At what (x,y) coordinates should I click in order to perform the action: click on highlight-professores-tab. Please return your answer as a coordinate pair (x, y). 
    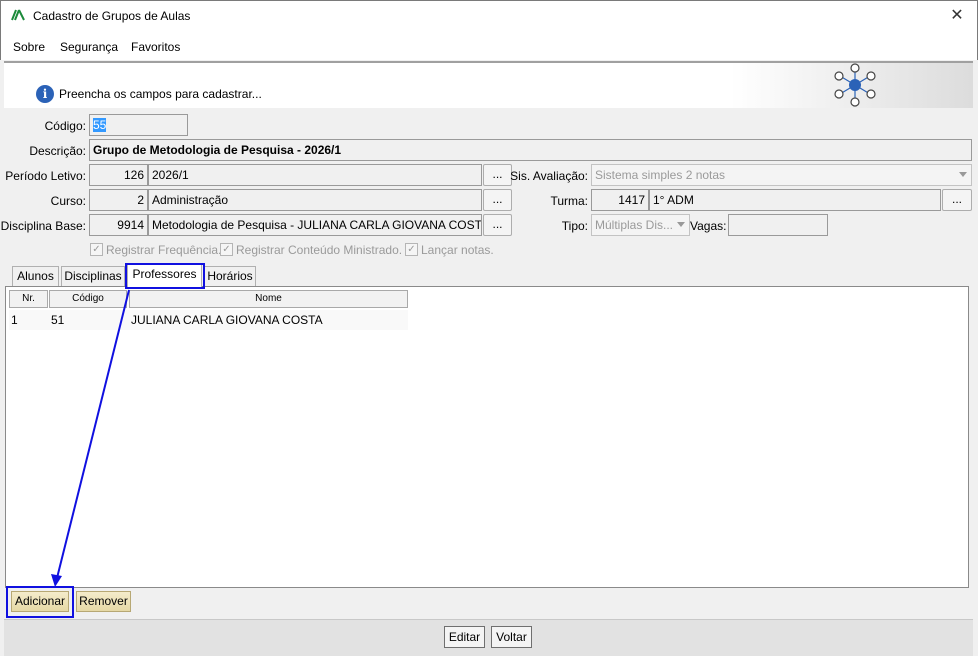
    Looking at the image, I should click on (165, 276).